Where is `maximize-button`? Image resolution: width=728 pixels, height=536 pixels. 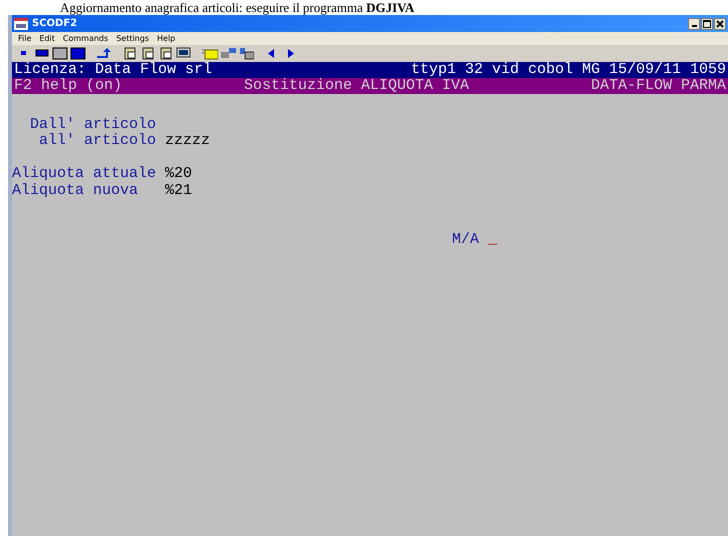
maximize-button is located at coordinates (707, 24).